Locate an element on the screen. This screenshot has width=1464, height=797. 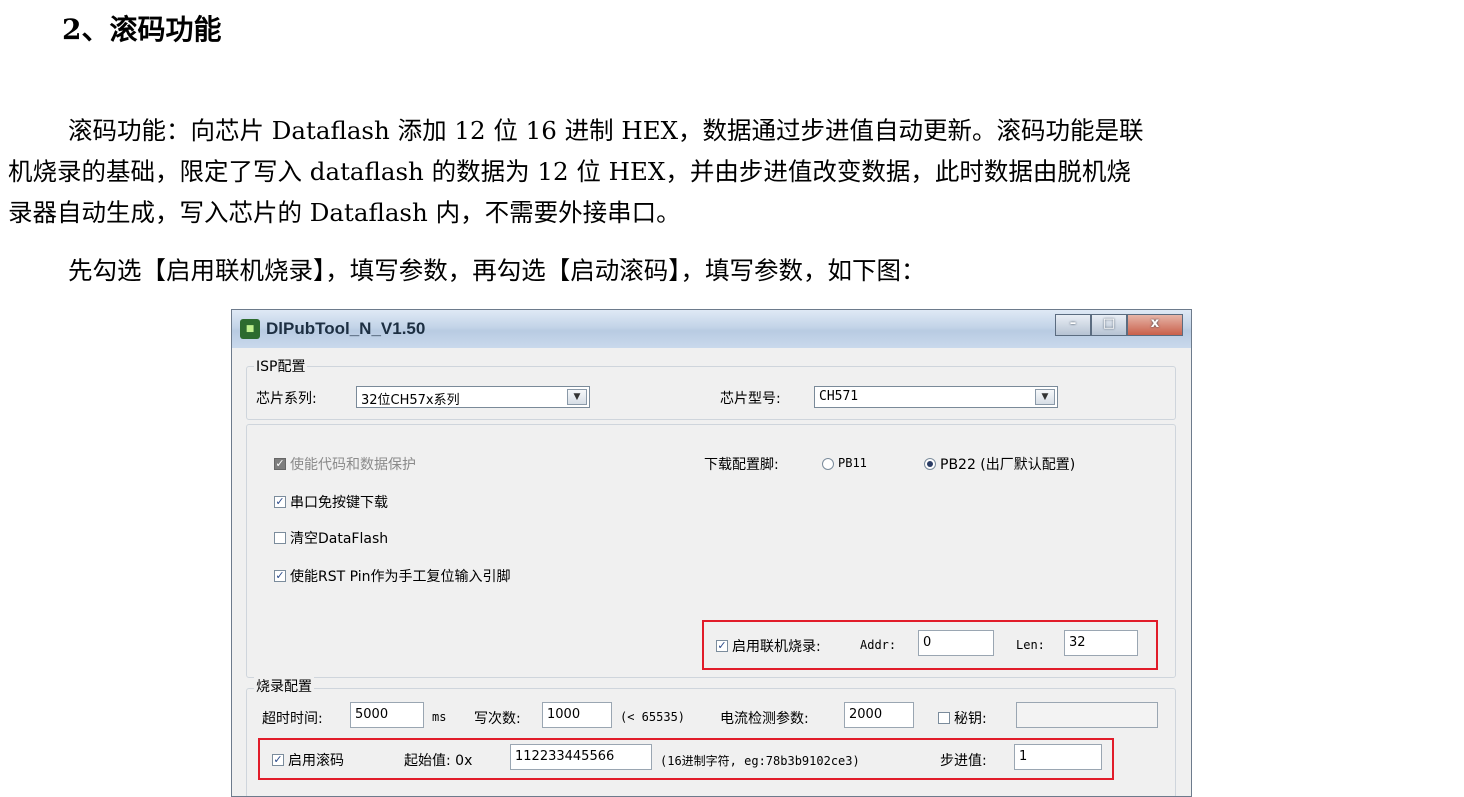
serial-download-label: 串口免按键下载 is located at coordinates (339, 503).